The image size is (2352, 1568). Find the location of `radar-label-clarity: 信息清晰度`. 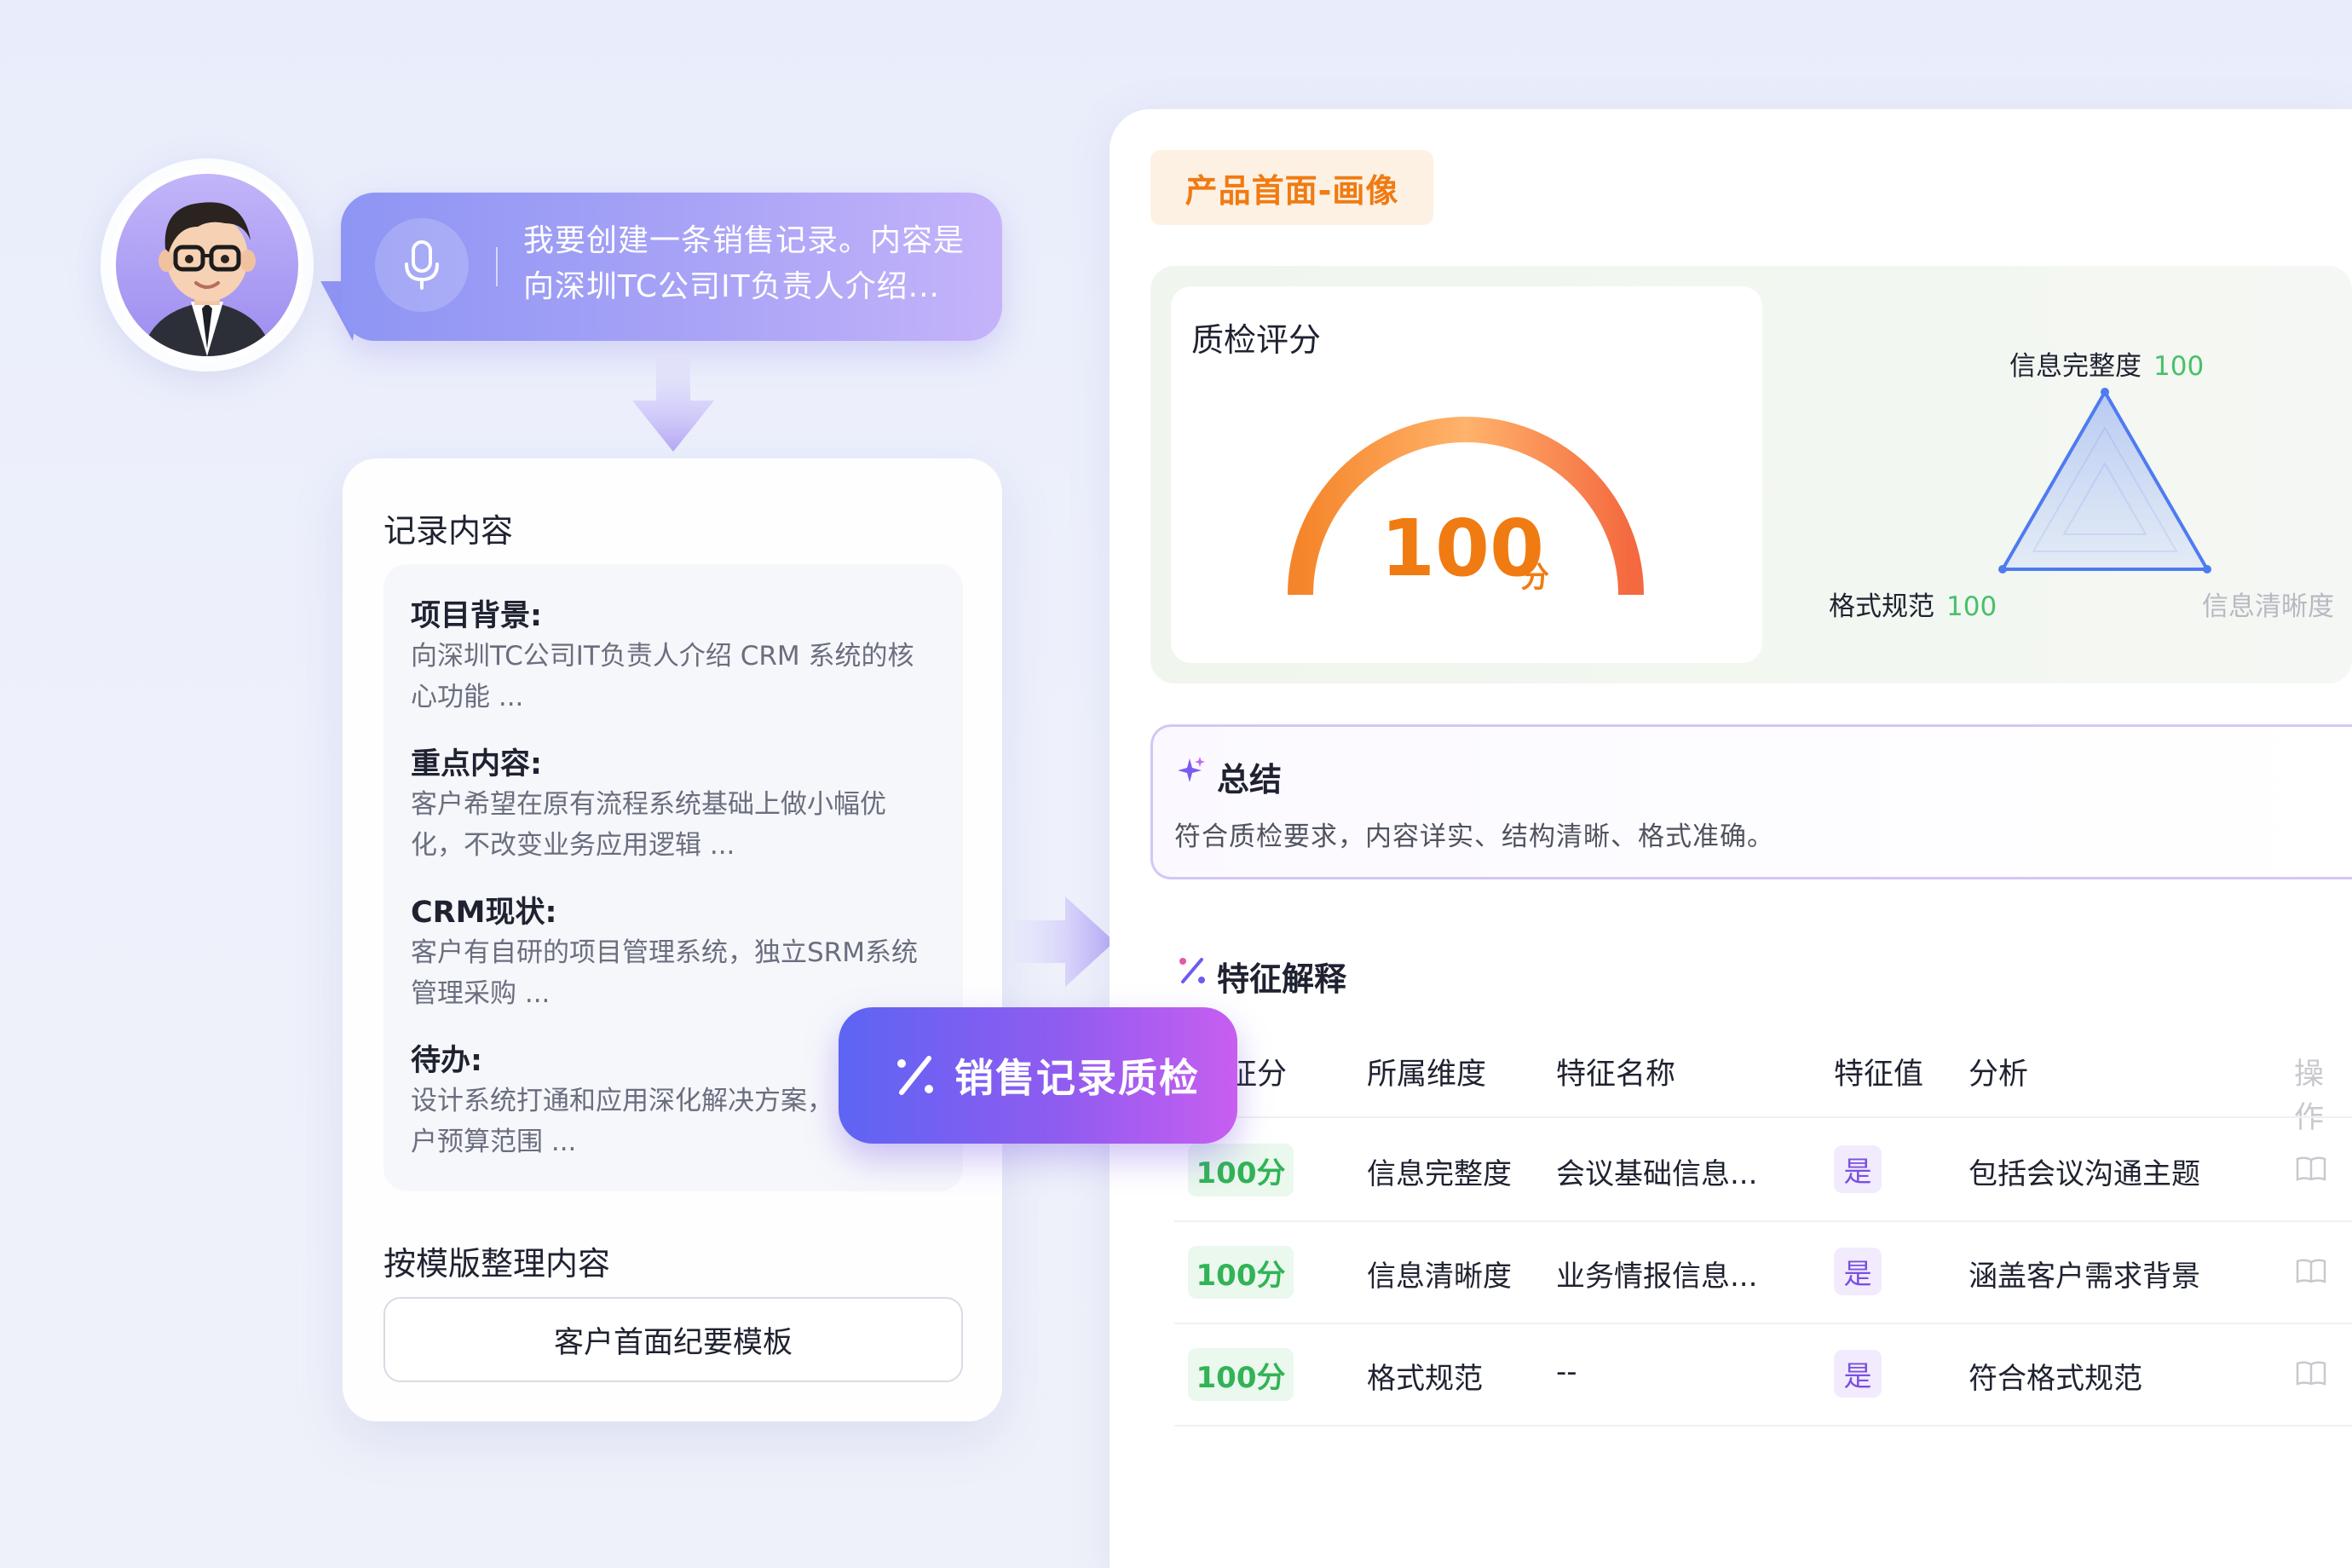

radar-label-clarity: 信息清晰度 is located at coordinates (2268, 604).